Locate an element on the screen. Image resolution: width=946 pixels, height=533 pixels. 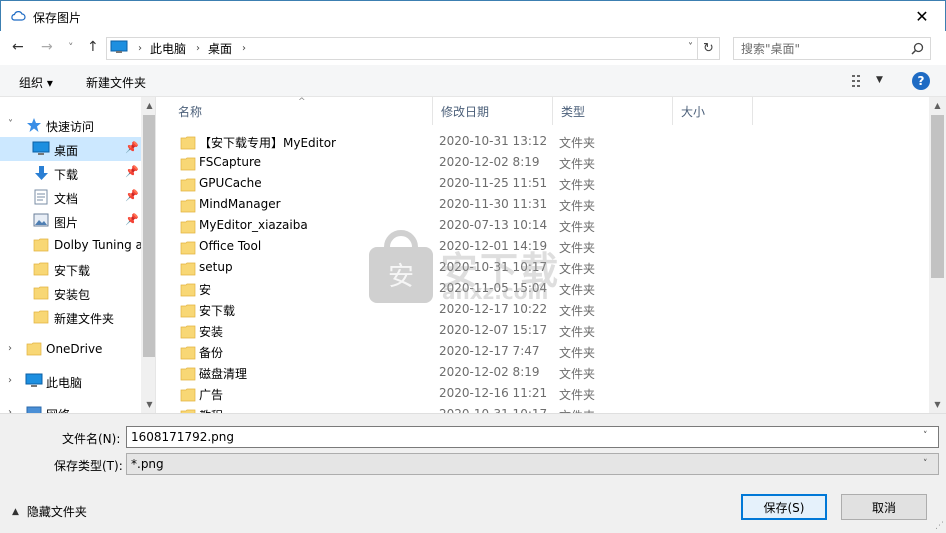
file-row: 备份 2020-12-17 7:47 文件夹 is located at coordinates (546, 351).